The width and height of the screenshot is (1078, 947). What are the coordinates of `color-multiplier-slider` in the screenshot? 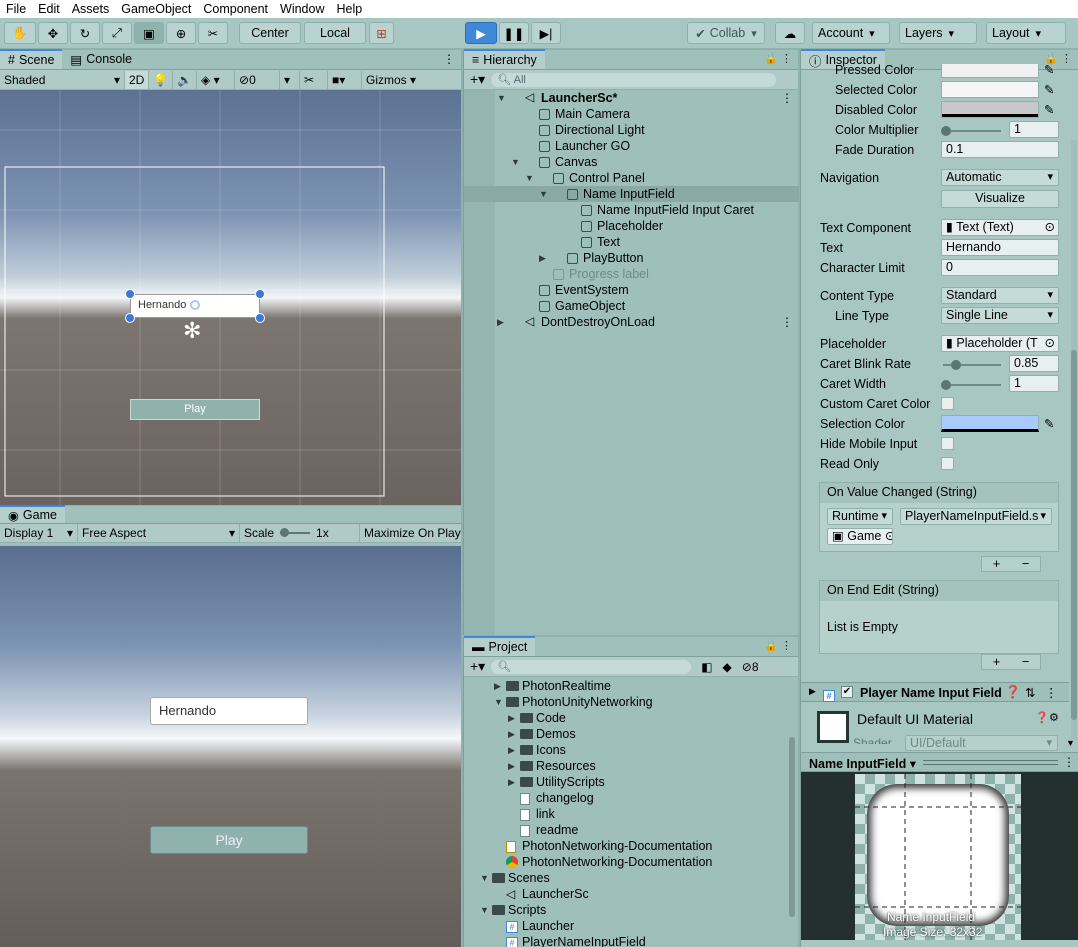 It's located at (971, 131).